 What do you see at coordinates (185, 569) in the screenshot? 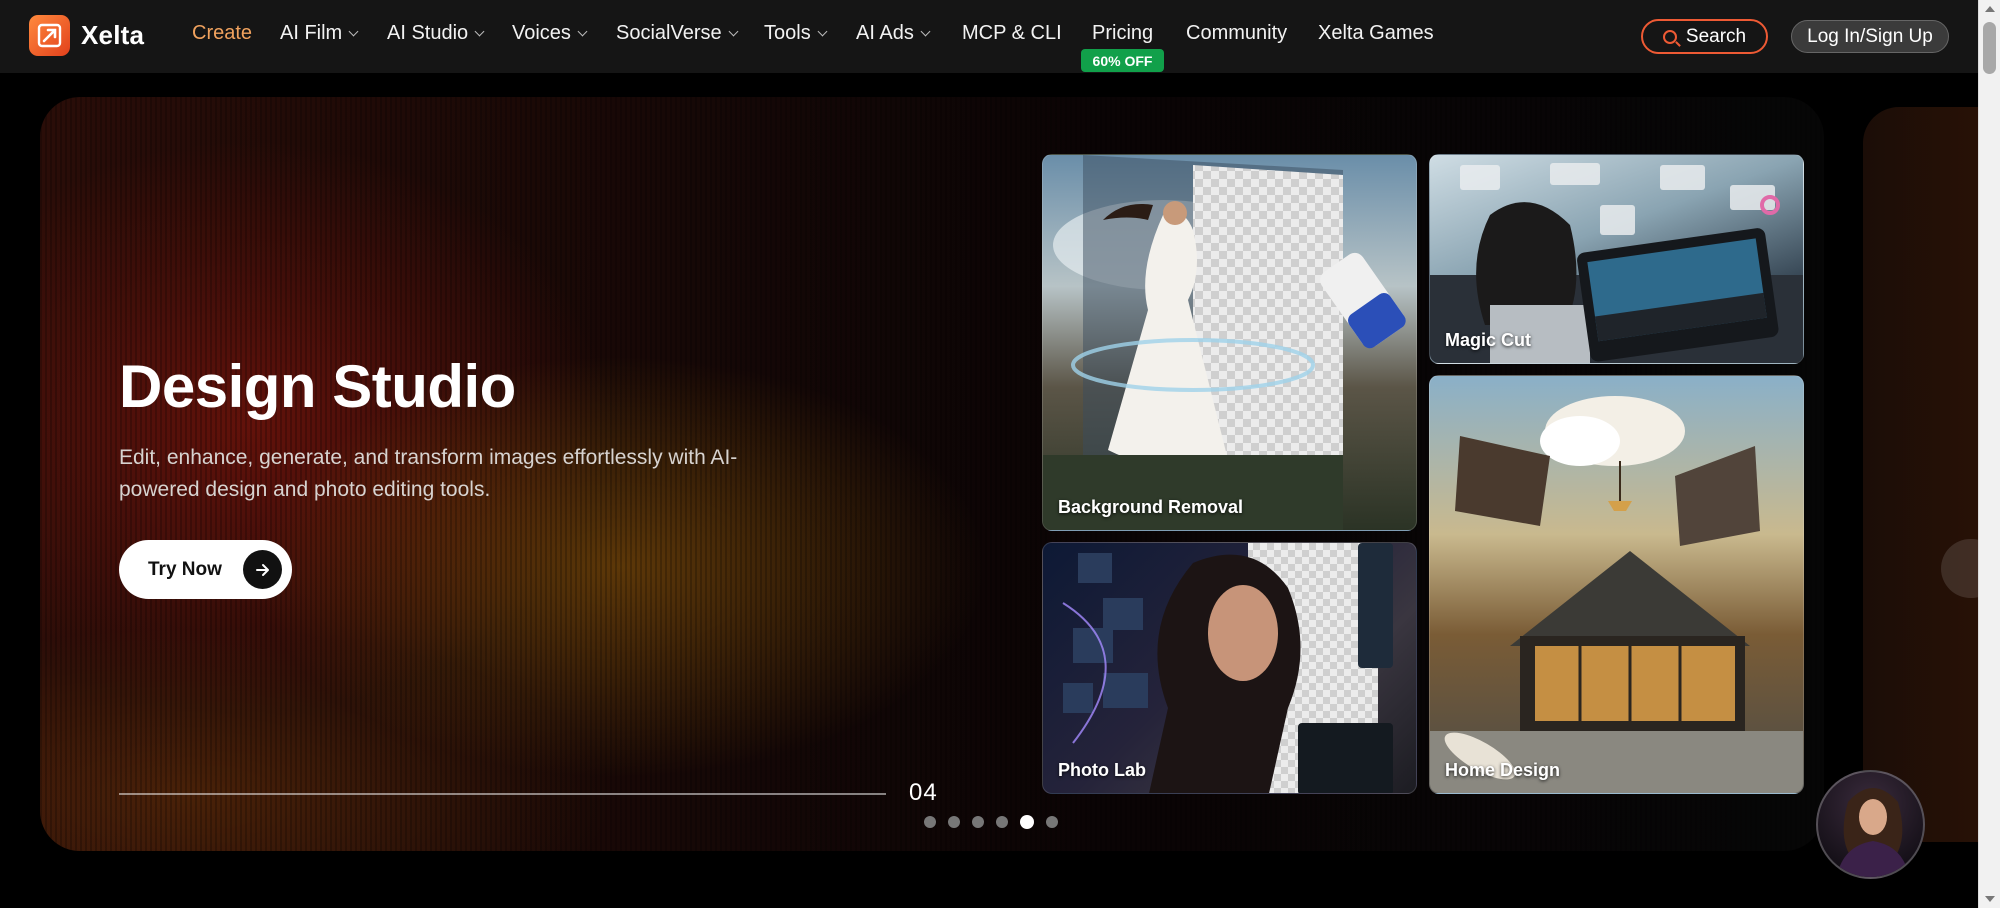
I see `try-now-label: Try Now` at bounding box center [185, 569].